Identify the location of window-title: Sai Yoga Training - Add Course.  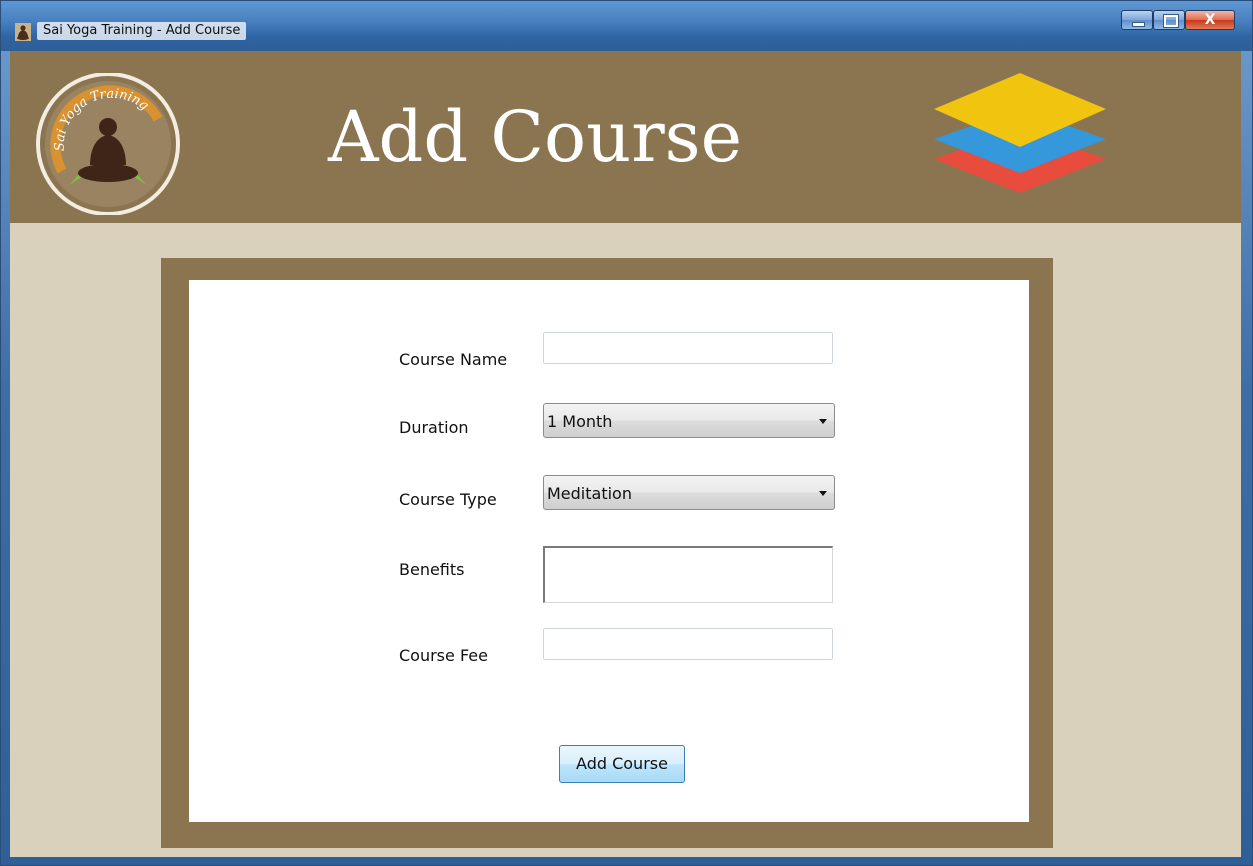
(142, 31).